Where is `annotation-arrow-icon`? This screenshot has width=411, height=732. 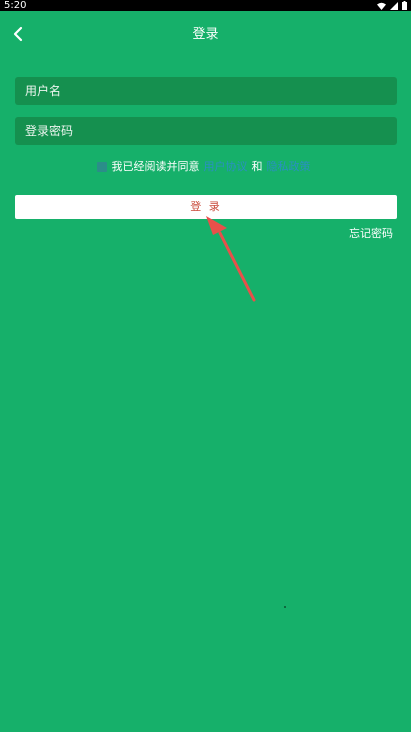 annotation-arrow-icon is located at coordinates (231, 259).